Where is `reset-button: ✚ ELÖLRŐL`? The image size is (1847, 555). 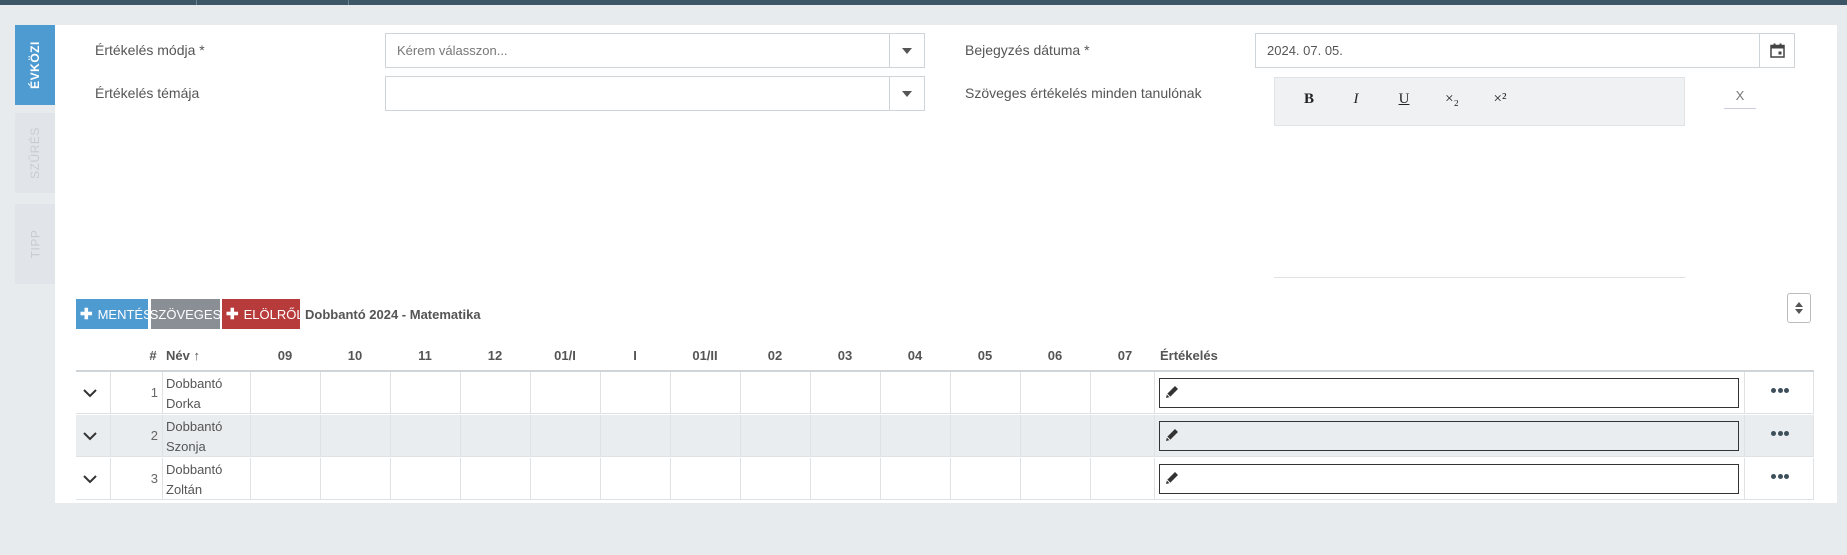 reset-button: ✚ ELÖLRŐL is located at coordinates (263, 314).